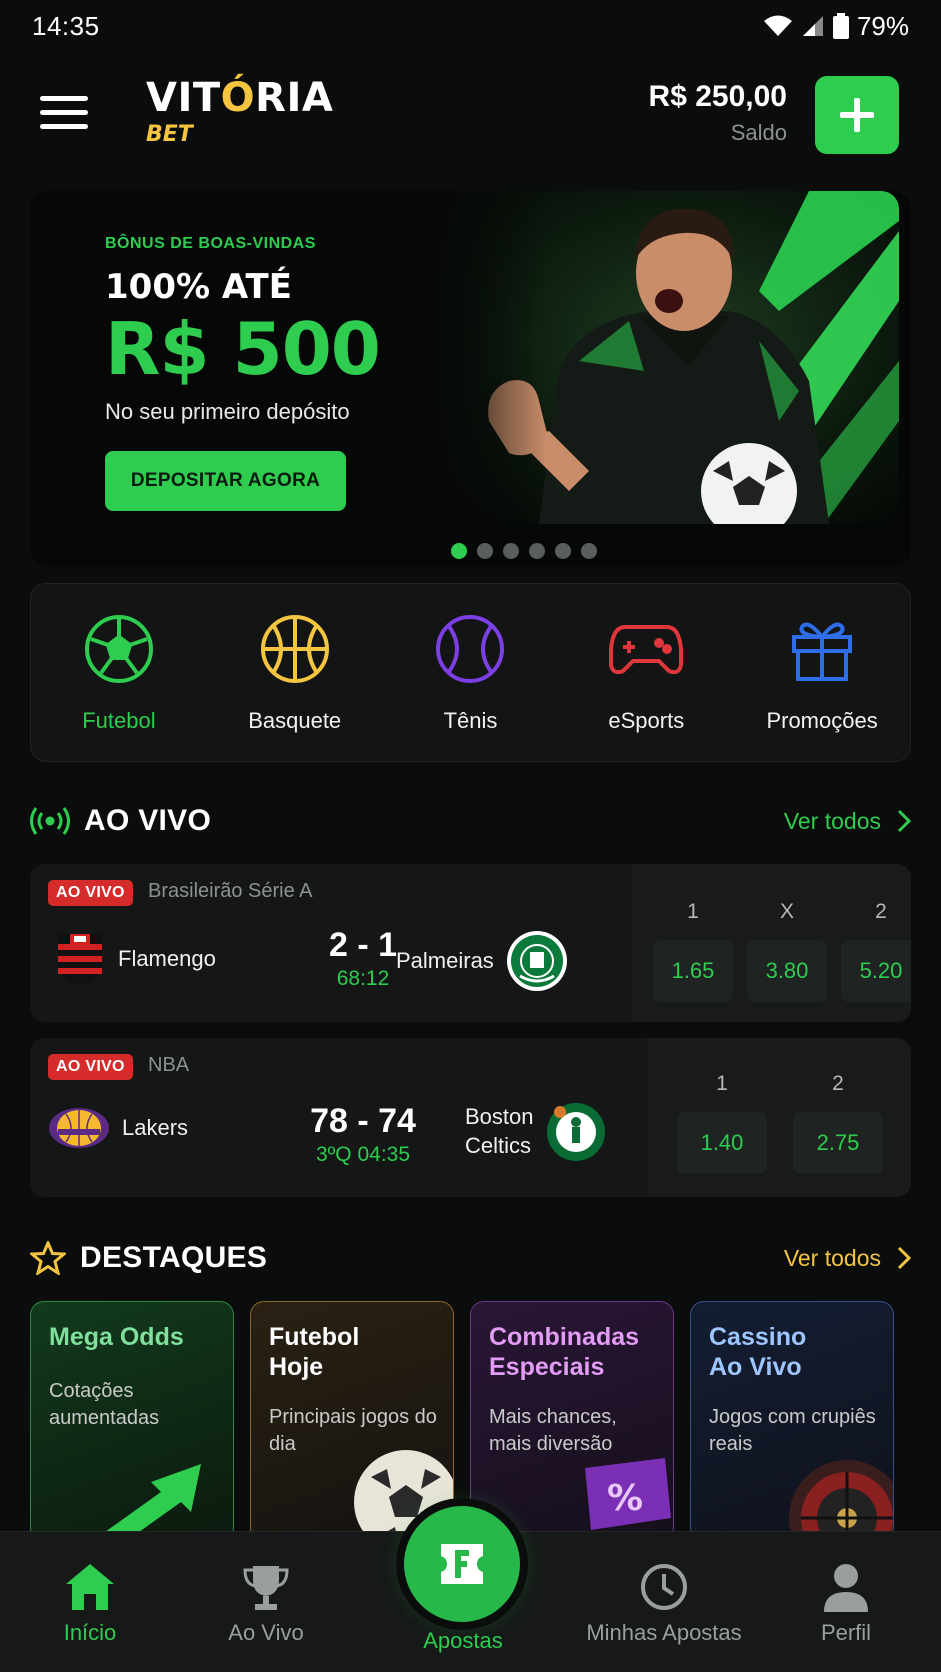 Image resolution: width=941 pixels, height=1672 pixels. Describe the element at coordinates (470, 649) in the screenshot. I see `tennis-ball-icon` at that location.